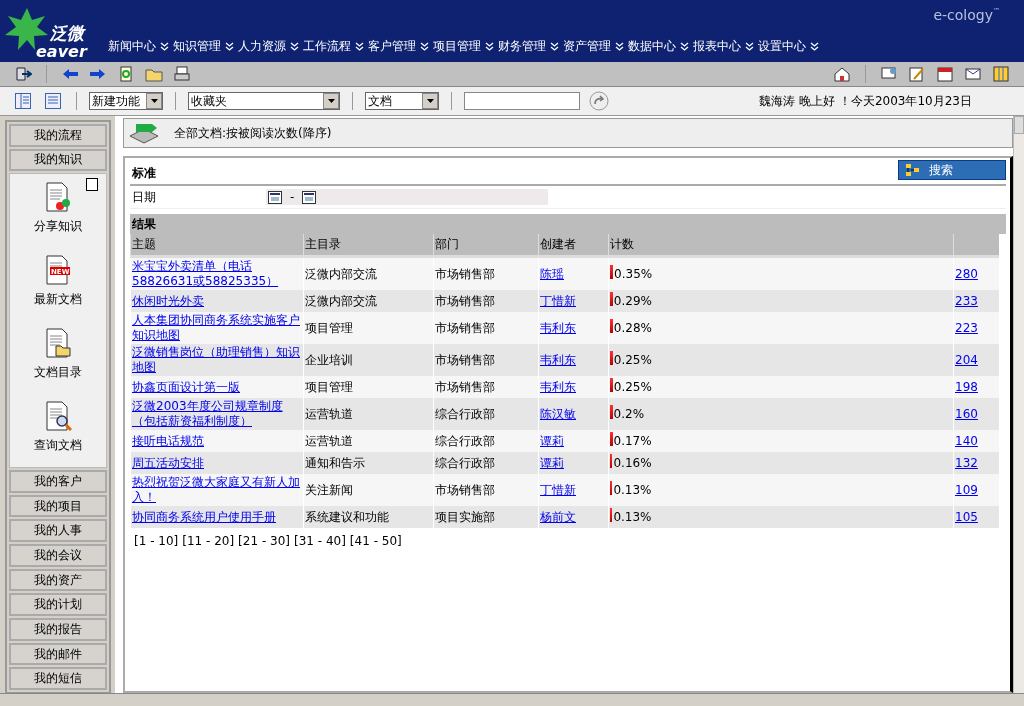  I want to click on sidebar-group-button: 我的流程, so click(58, 135).